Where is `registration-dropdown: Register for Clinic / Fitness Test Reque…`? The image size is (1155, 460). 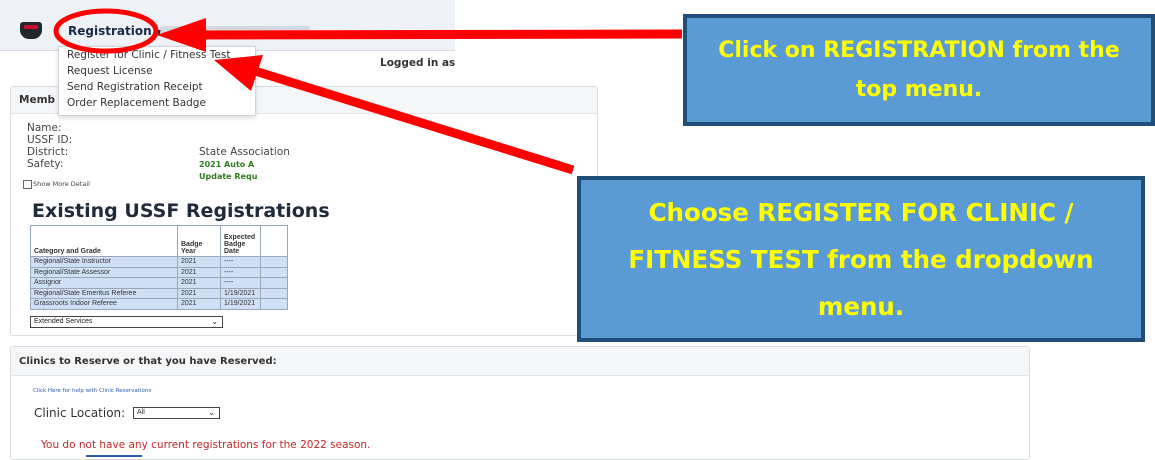 registration-dropdown: Register for Clinic / Fitness Test Reque… is located at coordinates (157, 81).